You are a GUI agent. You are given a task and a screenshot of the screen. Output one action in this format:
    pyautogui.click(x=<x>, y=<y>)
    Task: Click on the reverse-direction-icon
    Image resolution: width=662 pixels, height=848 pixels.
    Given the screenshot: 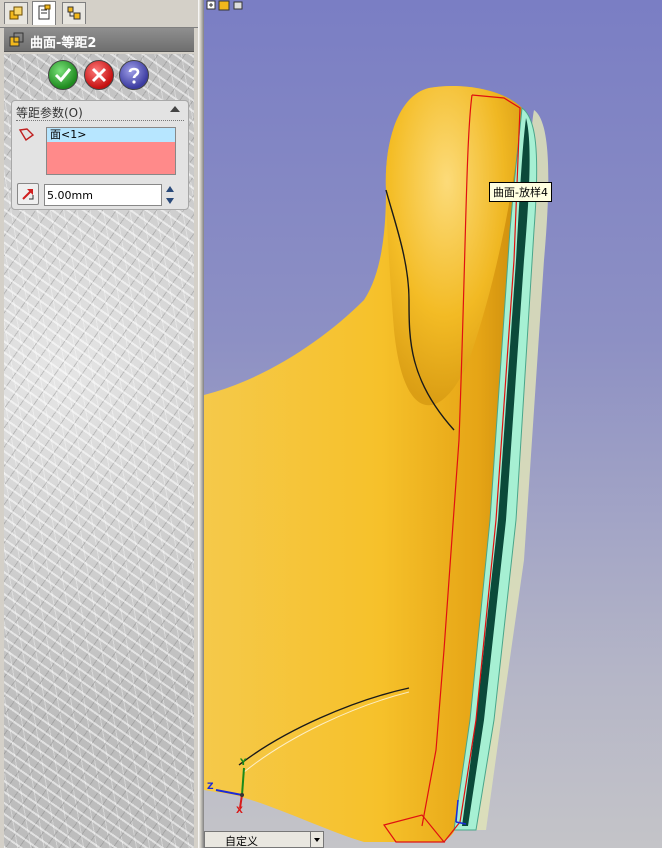 What is the action you would take?
    pyautogui.click(x=28, y=194)
    